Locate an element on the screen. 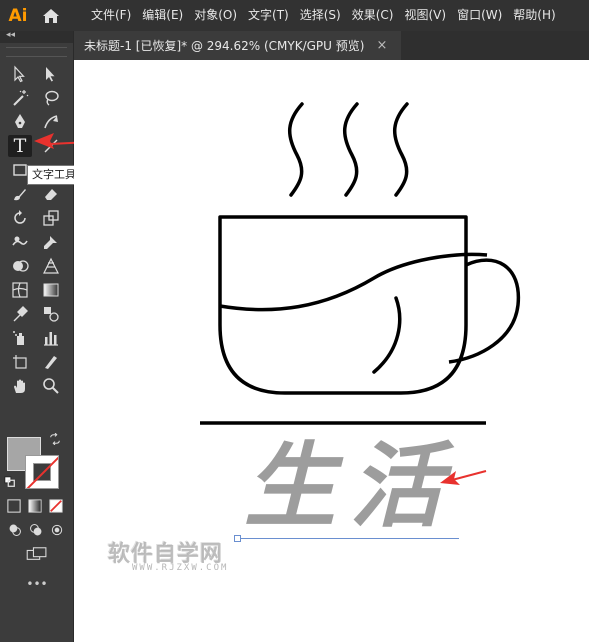 The width and height of the screenshot is (589, 642). document-tab: 未标题-1 [已恢复]* @ 294.62% (CMYK/GPU 预览) × is located at coordinates (237, 45).